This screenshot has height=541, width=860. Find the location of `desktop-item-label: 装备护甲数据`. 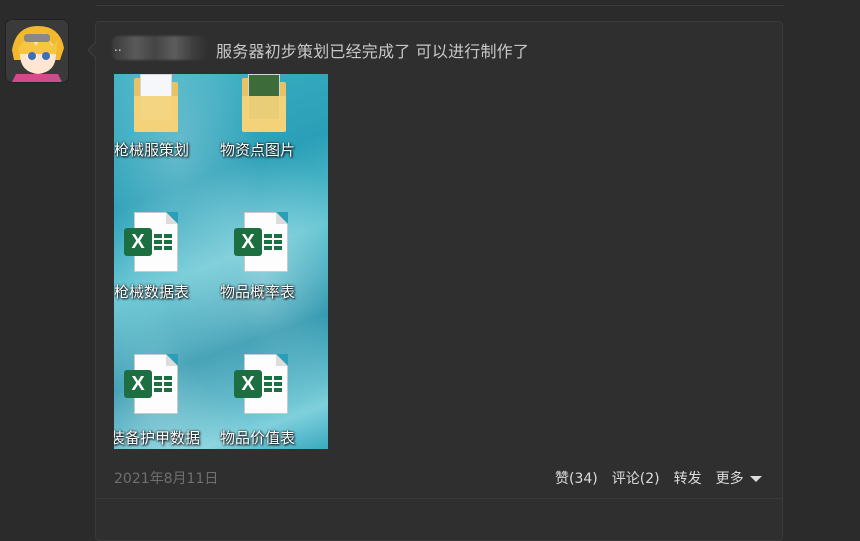

desktop-item-label: 装备护甲数据 is located at coordinates (157, 438).